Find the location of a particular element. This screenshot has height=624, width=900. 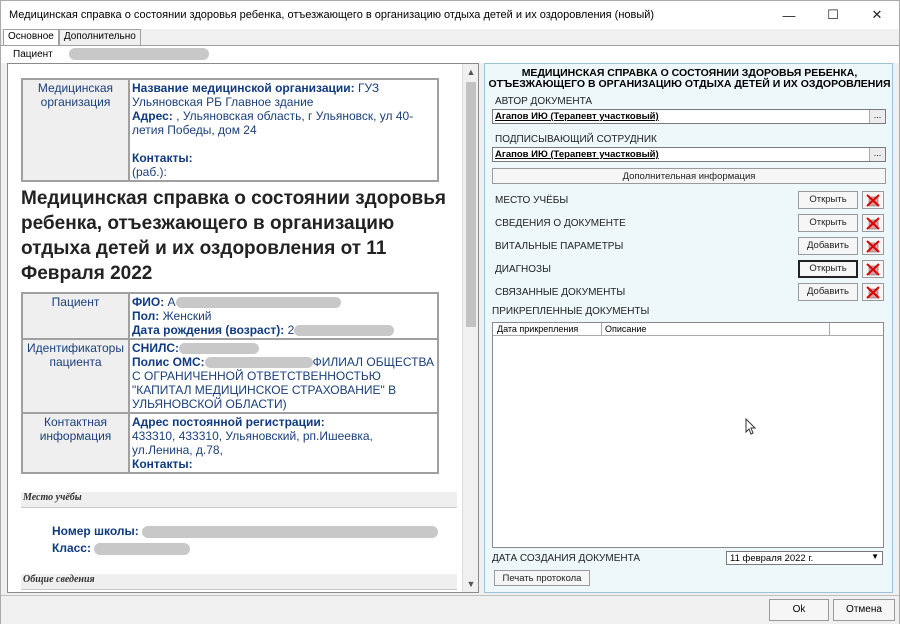

created-date-picker: 11 февраля 2022 г. ▼ is located at coordinates (804, 558).